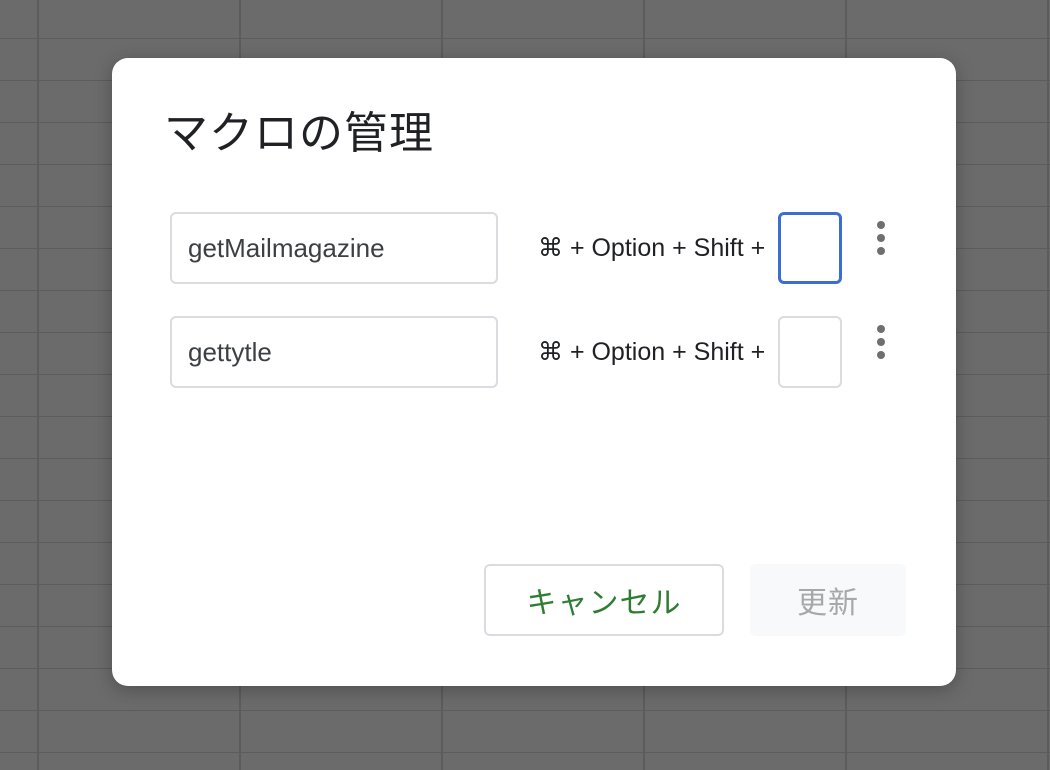 This screenshot has width=1050, height=770. What do you see at coordinates (828, 600) in the screenshot?
I see `update-button: 更新` at bounding box center [828, 600].